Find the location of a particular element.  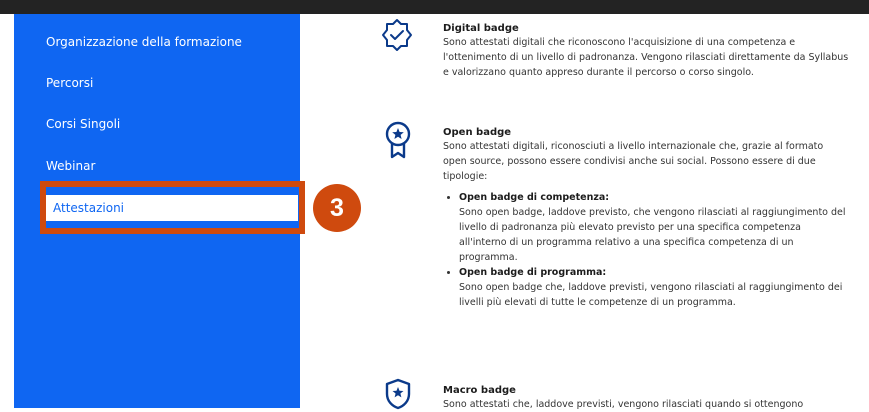

step-number-badge: 3 is located at coordinates (337, 208).